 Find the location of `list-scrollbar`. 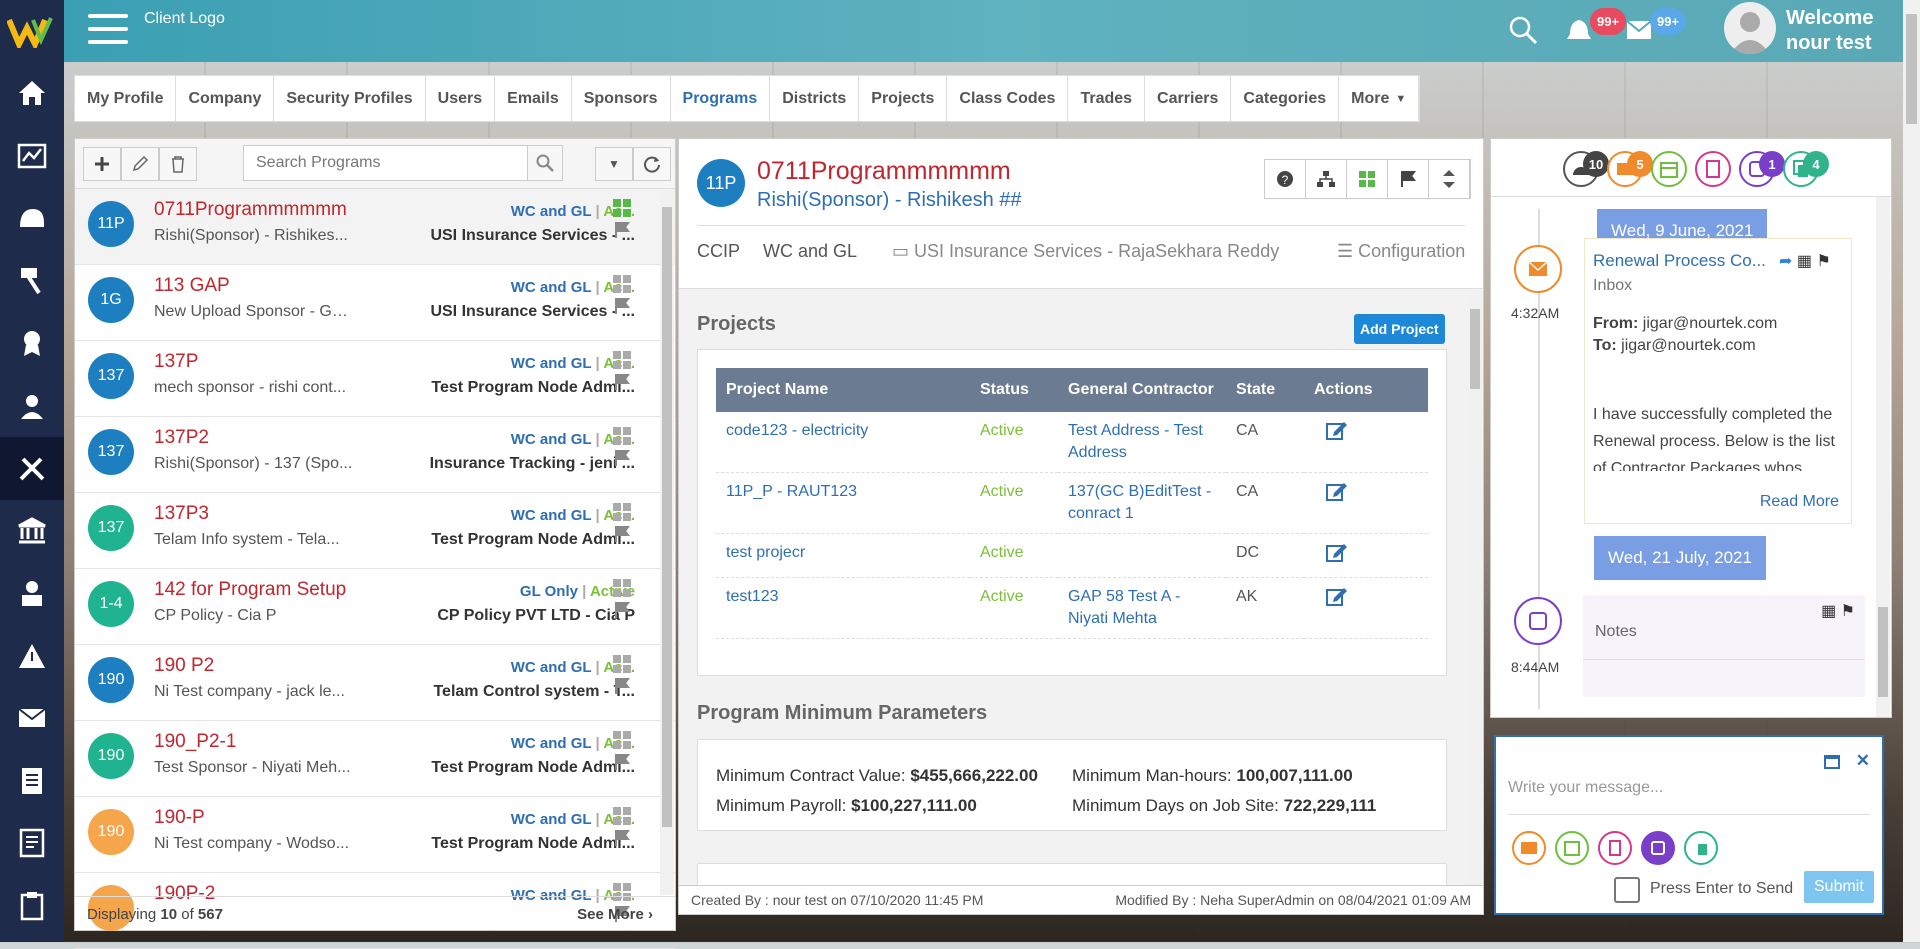

list-scrollbar is located at coordinates (667, 543).